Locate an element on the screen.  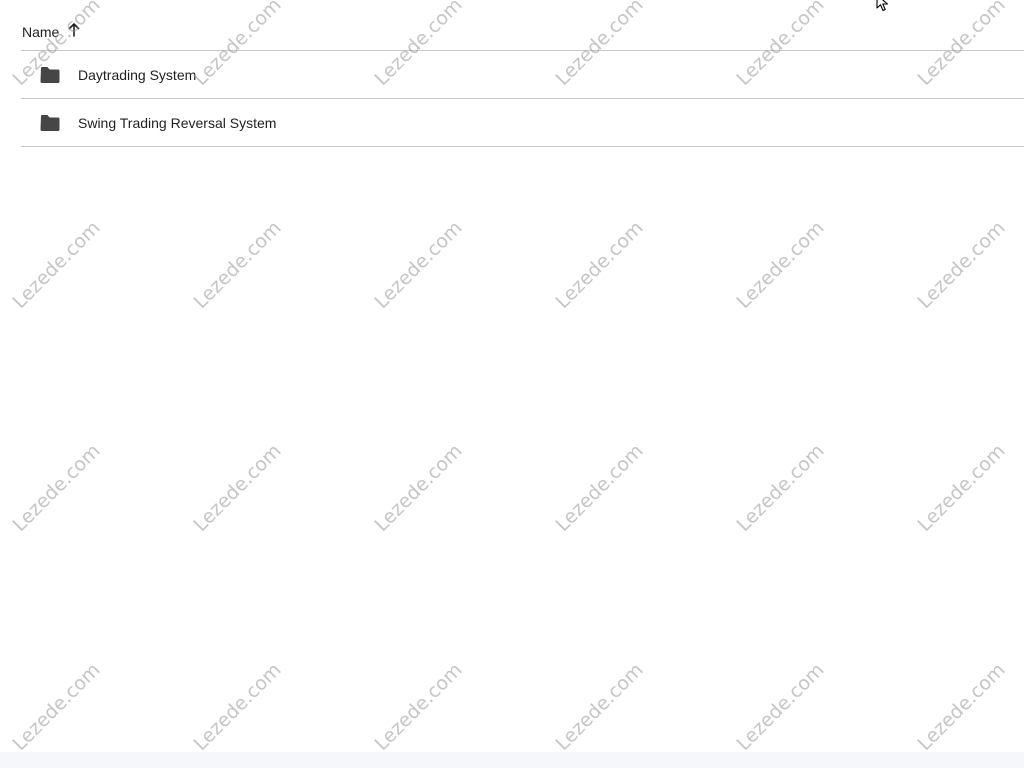
bottom-strip is located at coordinates (512, 760).